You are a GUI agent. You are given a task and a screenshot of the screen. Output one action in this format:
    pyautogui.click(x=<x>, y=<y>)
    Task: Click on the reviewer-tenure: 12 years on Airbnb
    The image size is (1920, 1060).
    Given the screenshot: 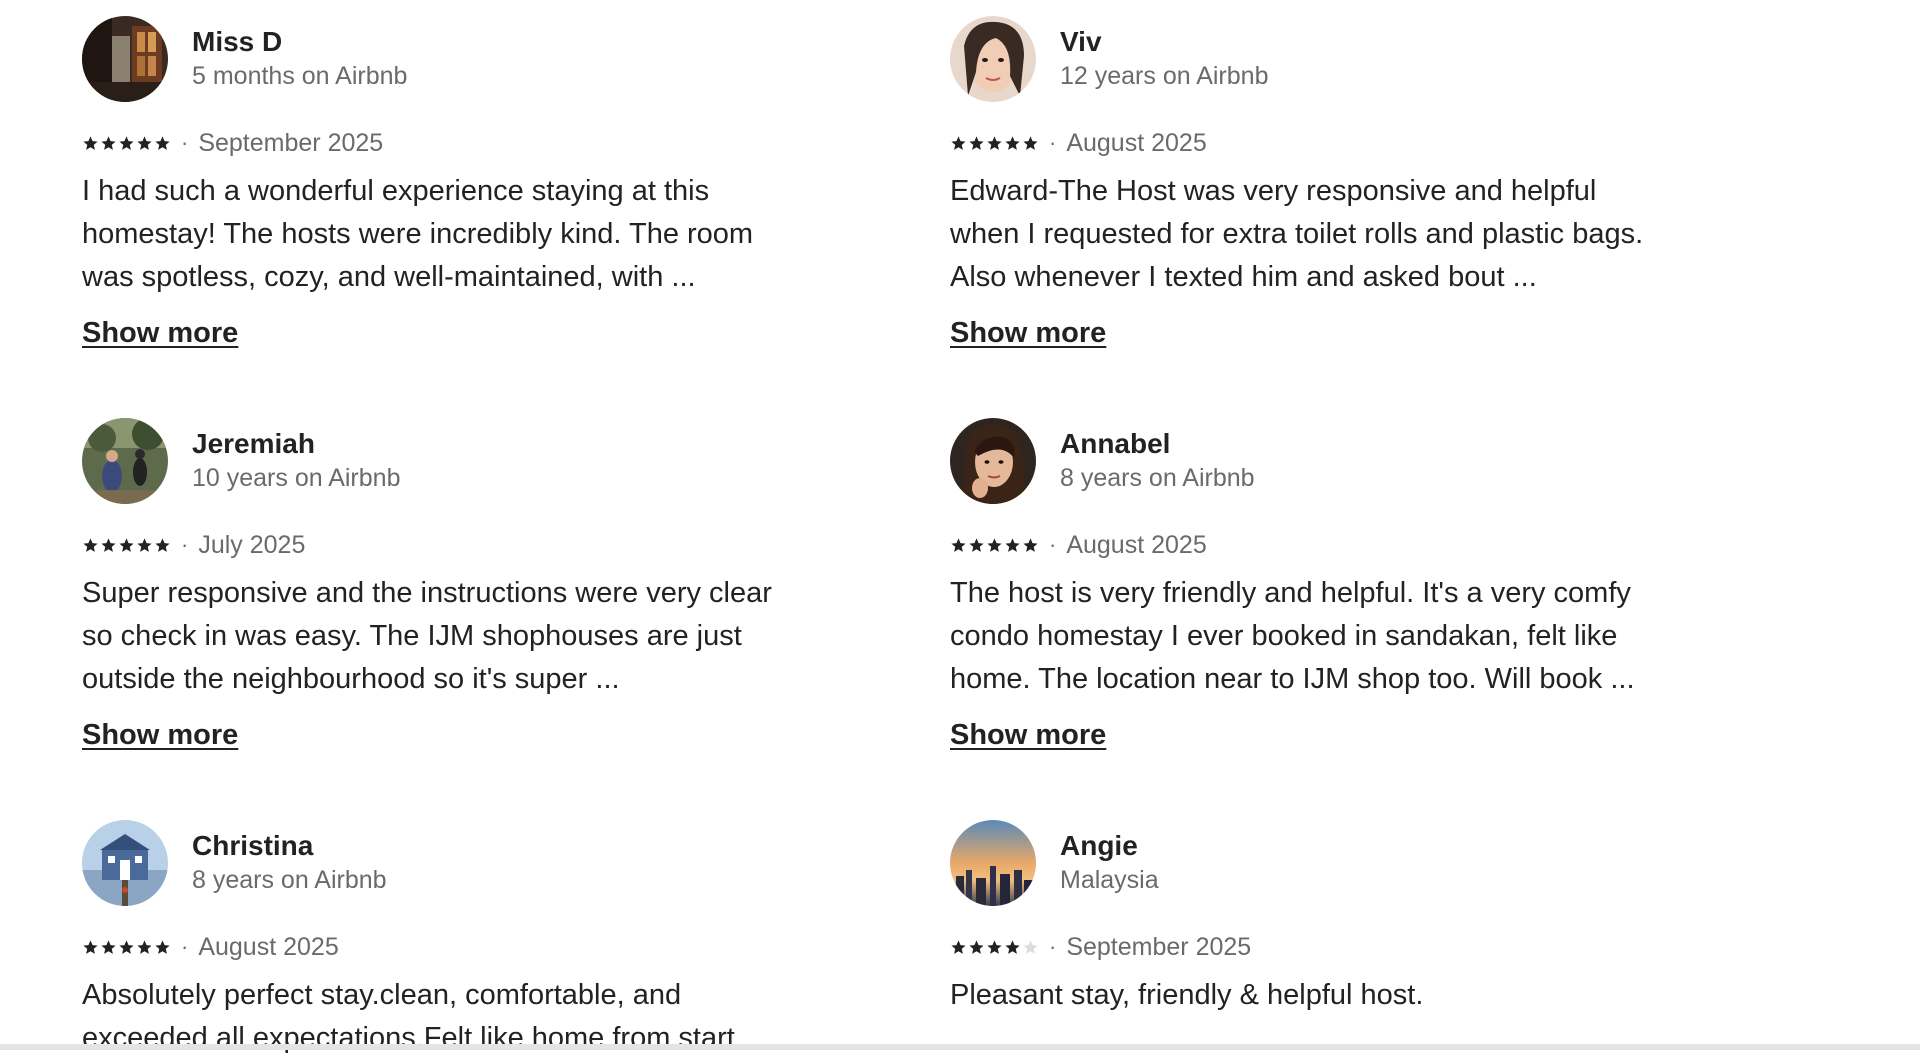 What is the action you would take?
    pyautogui.click(x=1164, y=76)
    